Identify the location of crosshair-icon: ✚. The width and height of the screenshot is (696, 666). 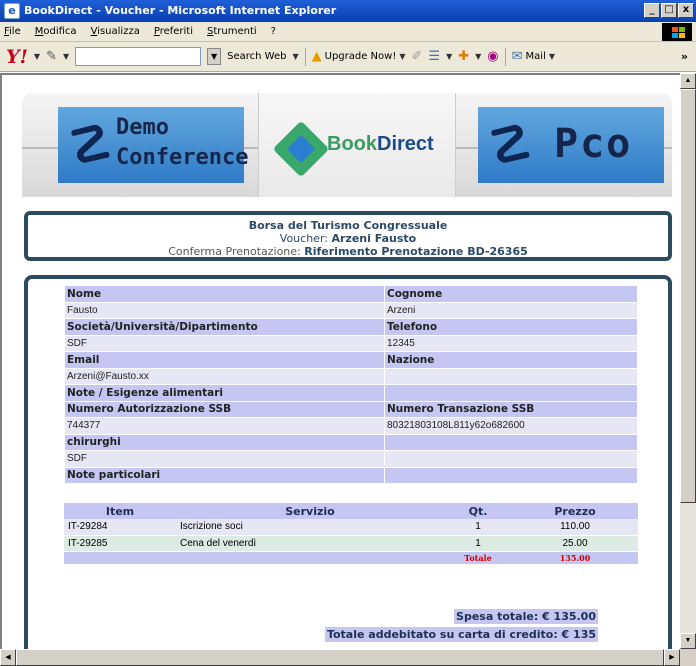
(463, 56).